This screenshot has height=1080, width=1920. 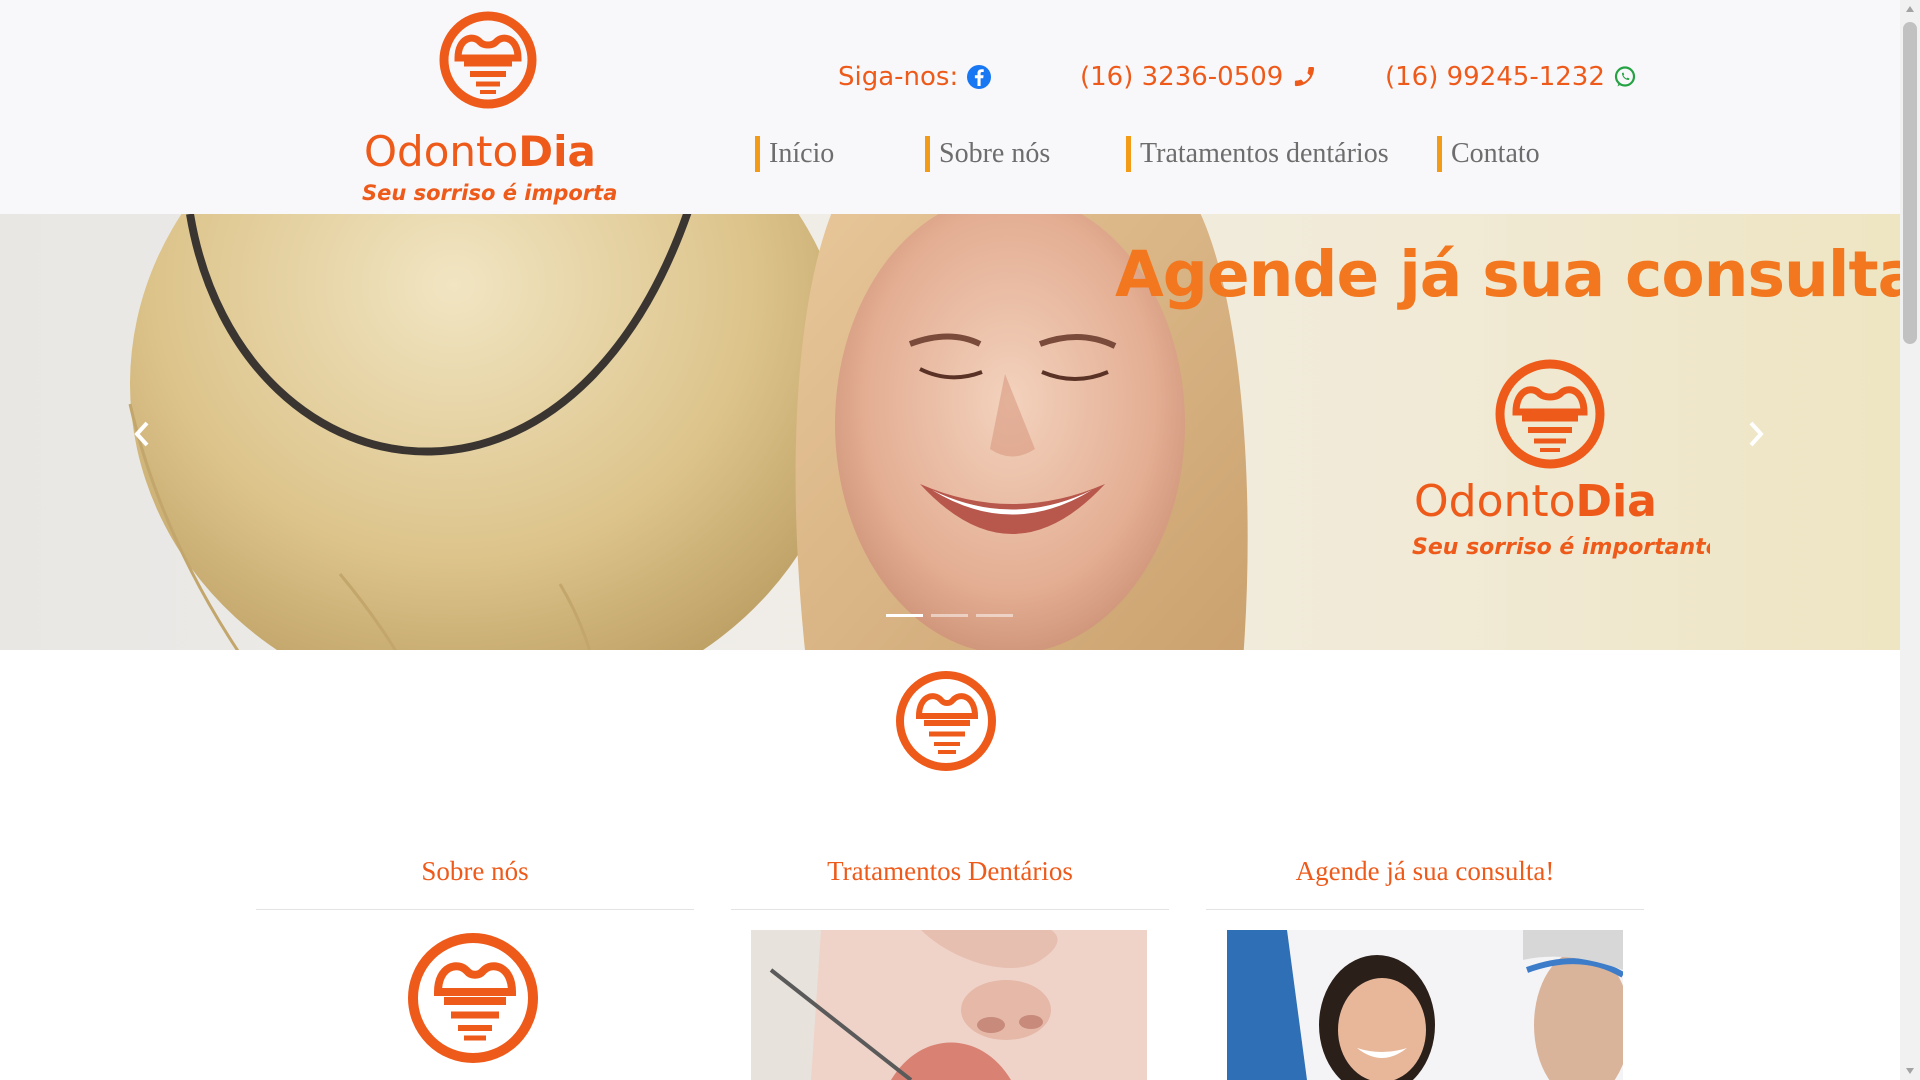 What do you see at coordinates (1257, 154) in the screenshot?
I see `nav-item-tratamentos: Tratamentos dentários` at bounding box center [1257, 154].